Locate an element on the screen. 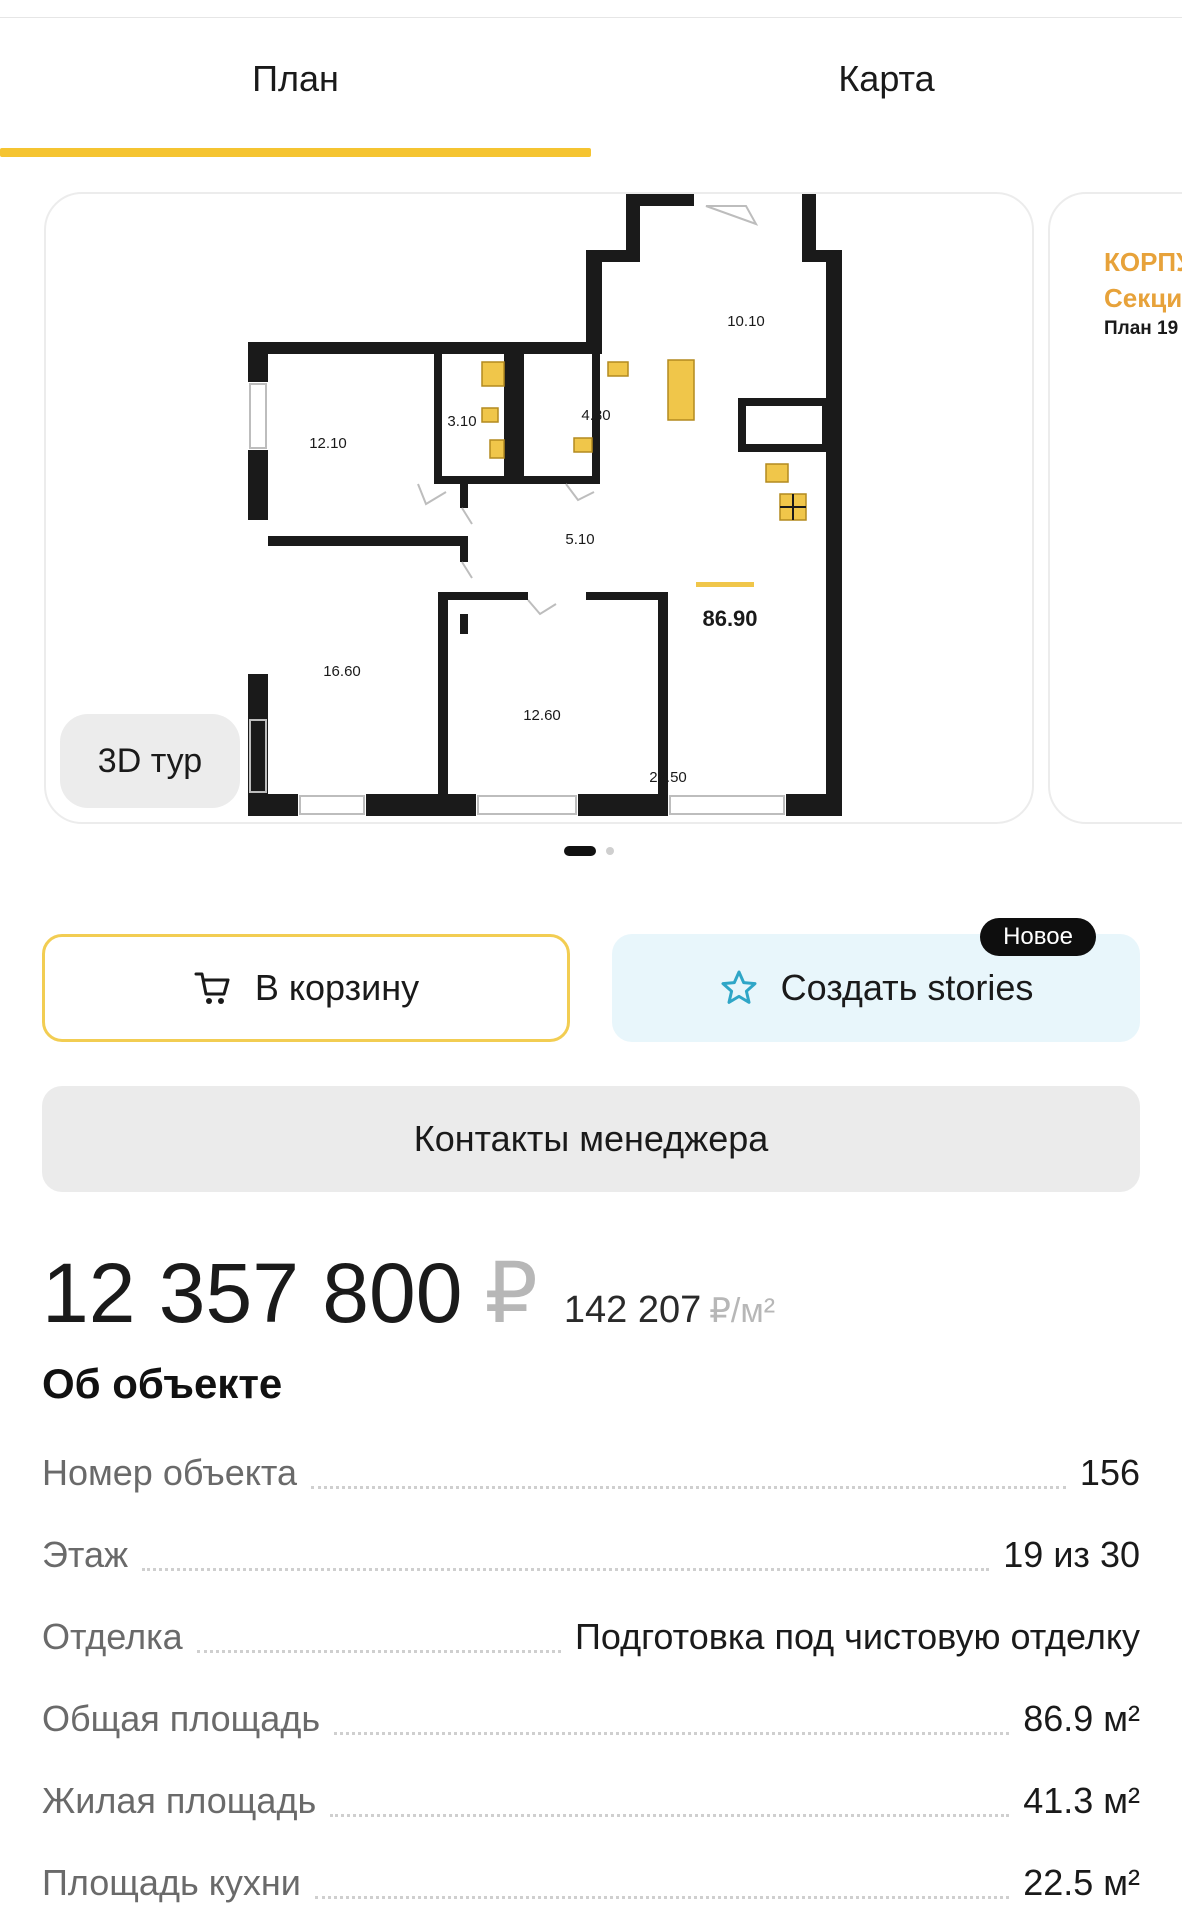  spec-value: Подготовка под чистовую отделку is located at coordinates (857, 1636).